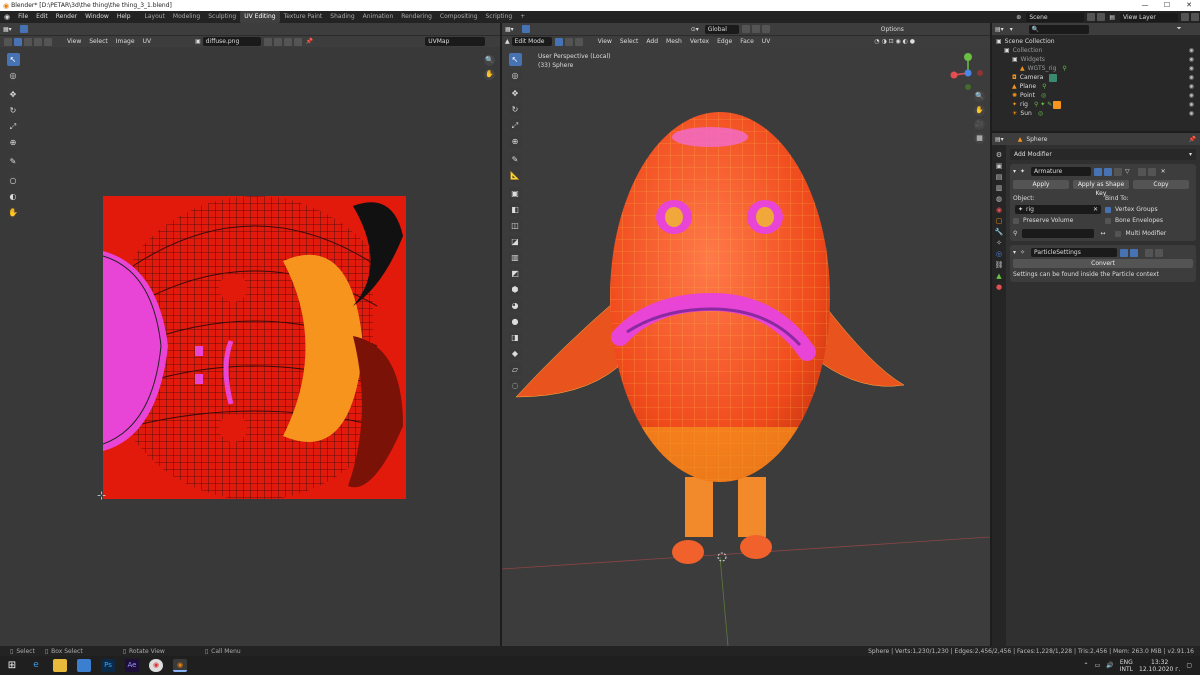 This screenshot has height=675, width=1200. Describe the element at coordinates (499, 17) in the screenshot. I see `tab-scripting: Scripting` at that location.